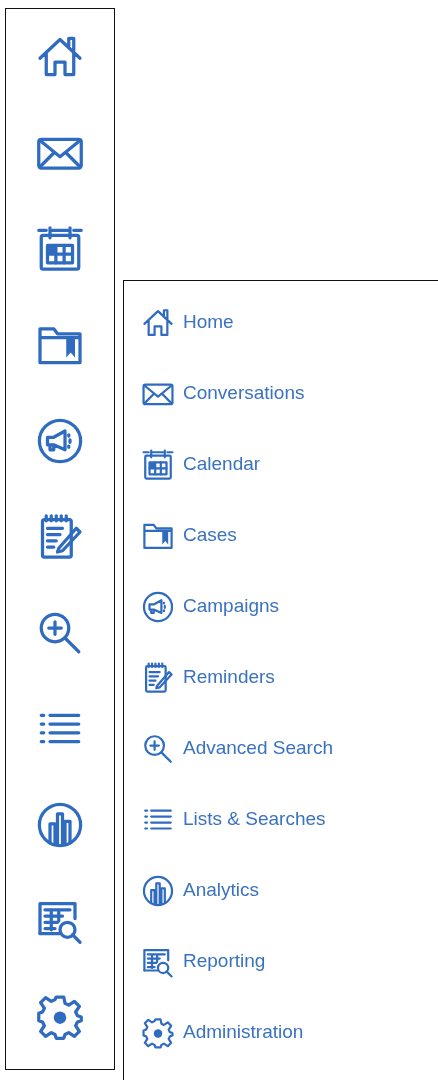 The height and width of the screenshot is (1080, 438). What do you see at coordinates (281, 464) in the screenshot?
I see `menu-item: Calendar` at bounding box center [281, 464].